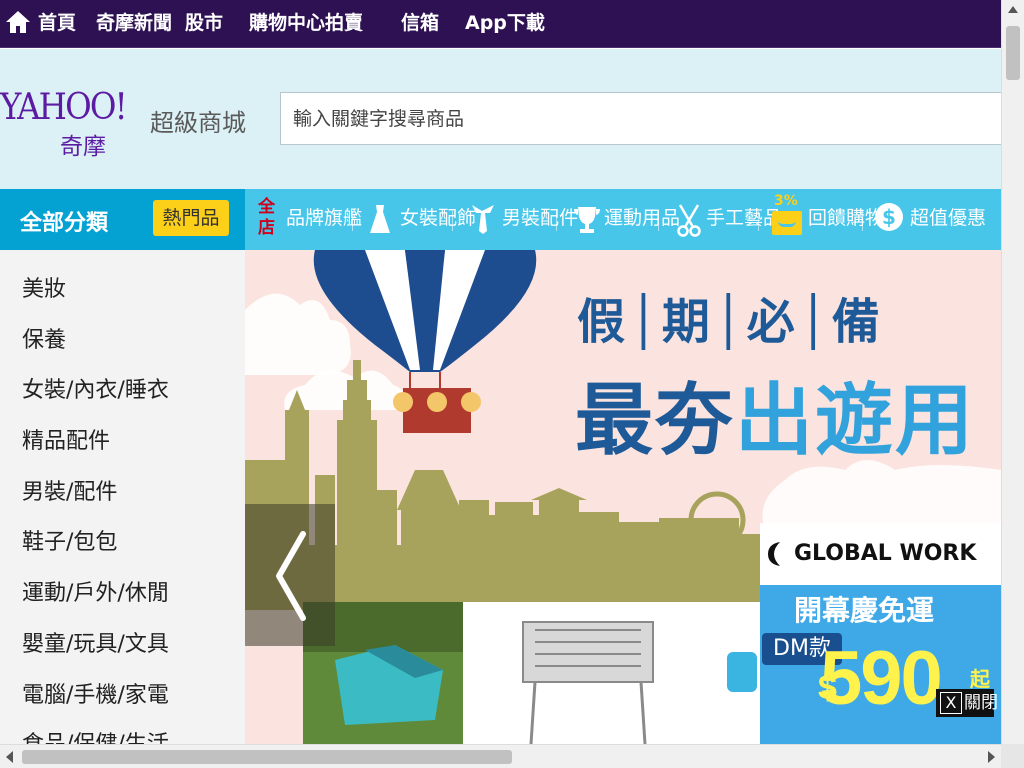 The height and width of the screenshot is (768, 1024). I want to click on brand-logo-icon, so click(774, 554).